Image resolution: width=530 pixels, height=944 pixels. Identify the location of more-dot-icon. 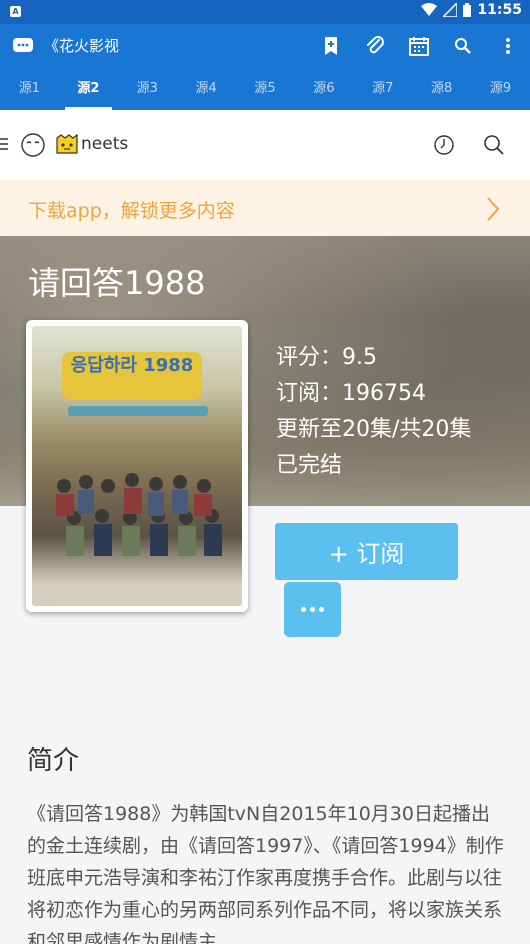
(303, 609).